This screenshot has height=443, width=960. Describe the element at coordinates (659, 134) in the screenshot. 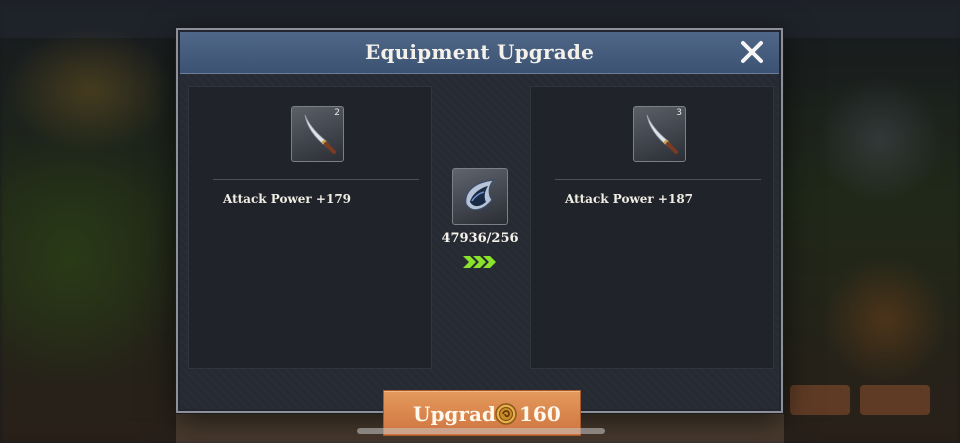

I see `next-equipment-slot: 3` at that location.